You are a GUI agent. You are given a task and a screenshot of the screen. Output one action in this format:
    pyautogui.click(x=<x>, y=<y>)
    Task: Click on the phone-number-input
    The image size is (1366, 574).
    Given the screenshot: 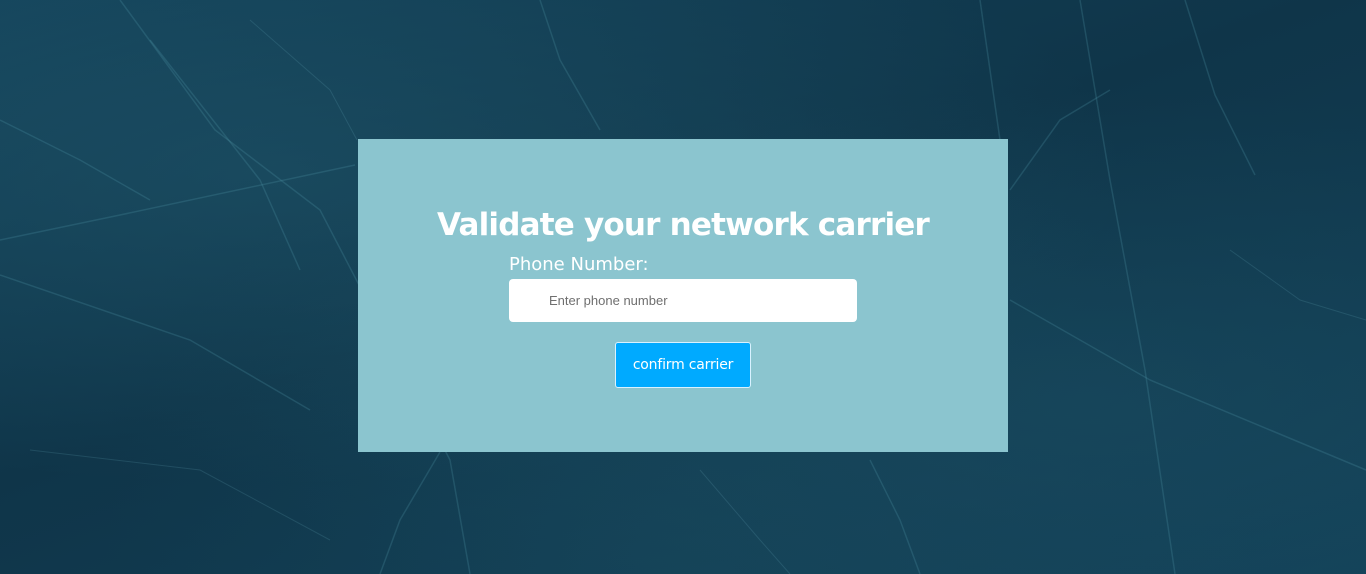 What is the action you would take?
    pyautogui.click(x=683, y=300)
    